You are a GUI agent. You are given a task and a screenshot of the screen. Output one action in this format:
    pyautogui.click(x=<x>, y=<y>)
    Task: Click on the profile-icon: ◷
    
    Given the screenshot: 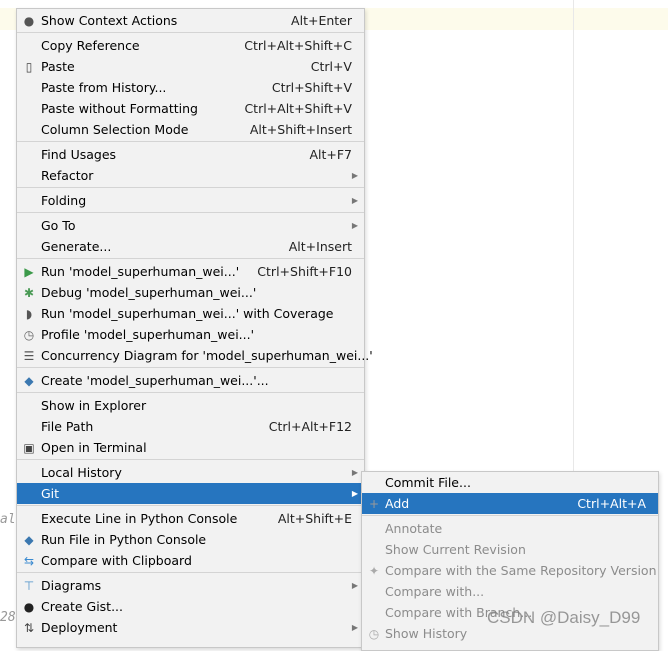 What is the action you would take?
    pyautogui.click(x=29, y=335)
    